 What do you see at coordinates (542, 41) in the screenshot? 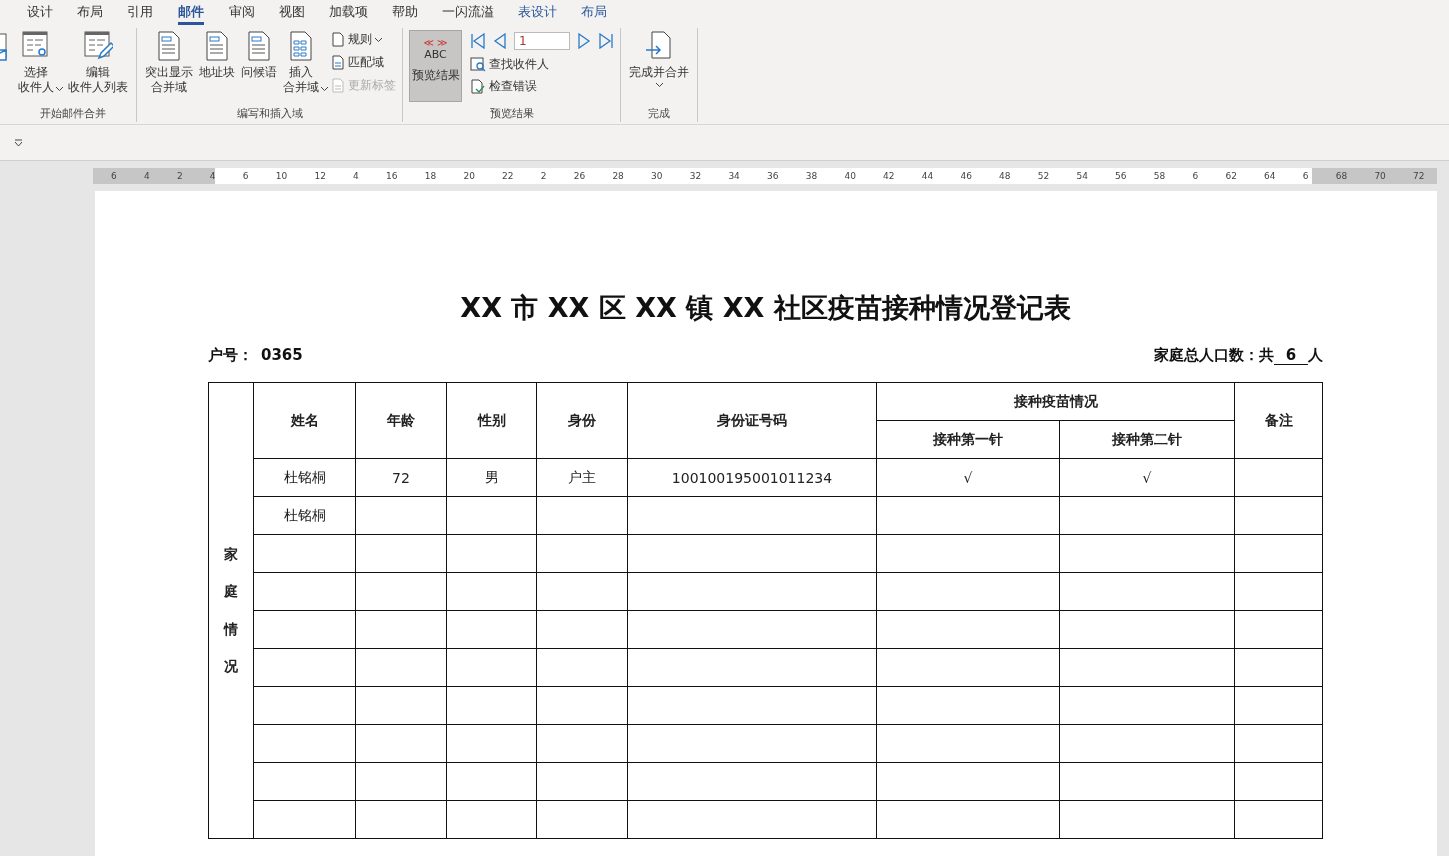
I see `record-field: 1` at bounding box center [542, 41].